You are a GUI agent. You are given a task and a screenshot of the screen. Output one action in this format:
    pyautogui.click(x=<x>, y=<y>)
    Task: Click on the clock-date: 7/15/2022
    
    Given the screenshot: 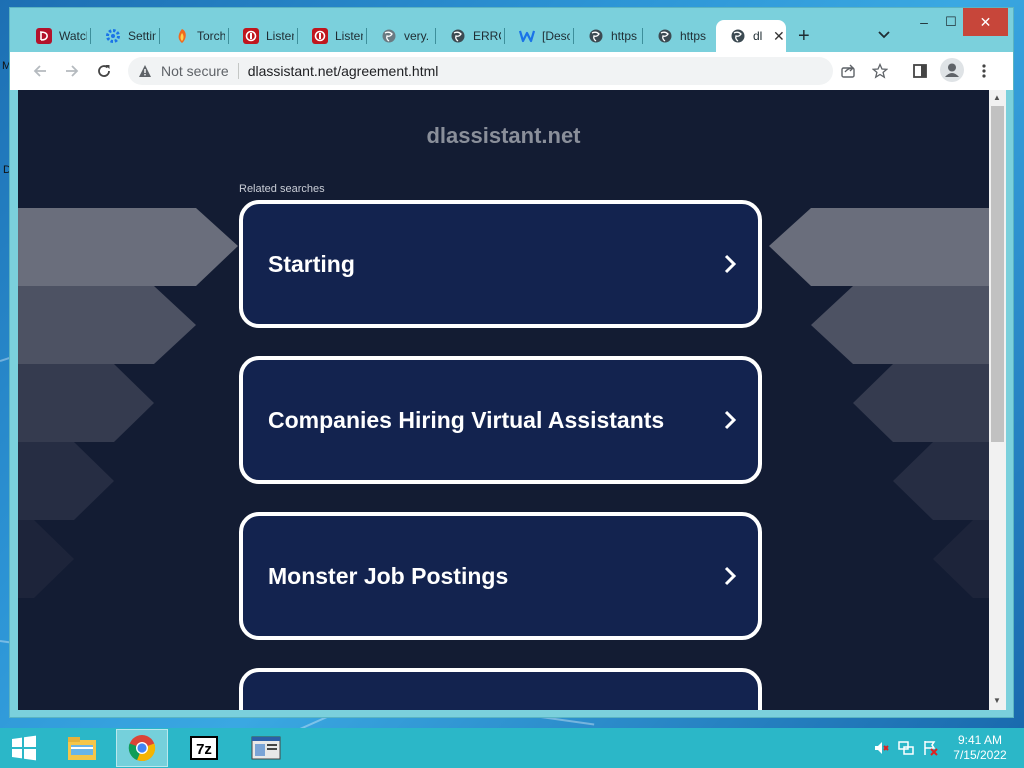 What is the action you would take?
    pyautogui.click(x=980, y=755)
    